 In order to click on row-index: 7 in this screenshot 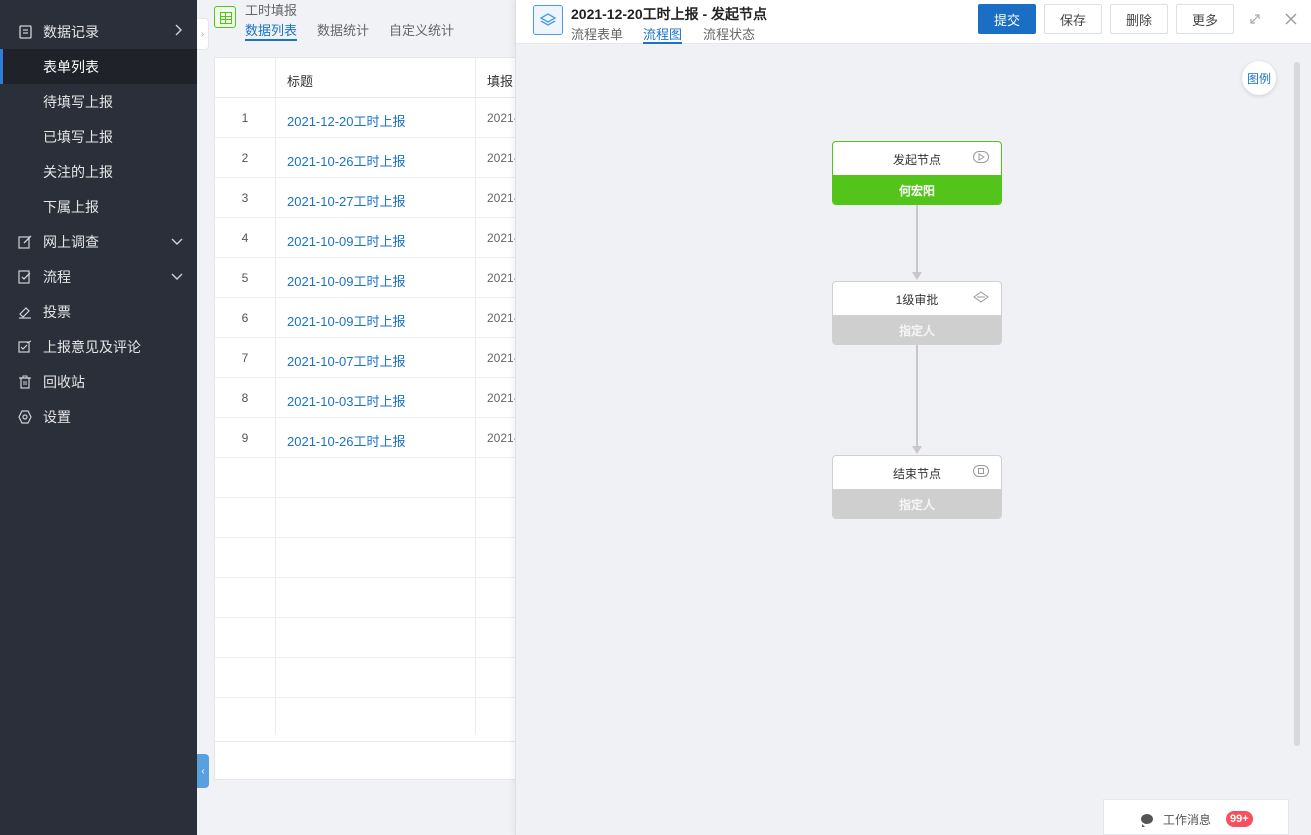, I will do `click(245, 358)`.